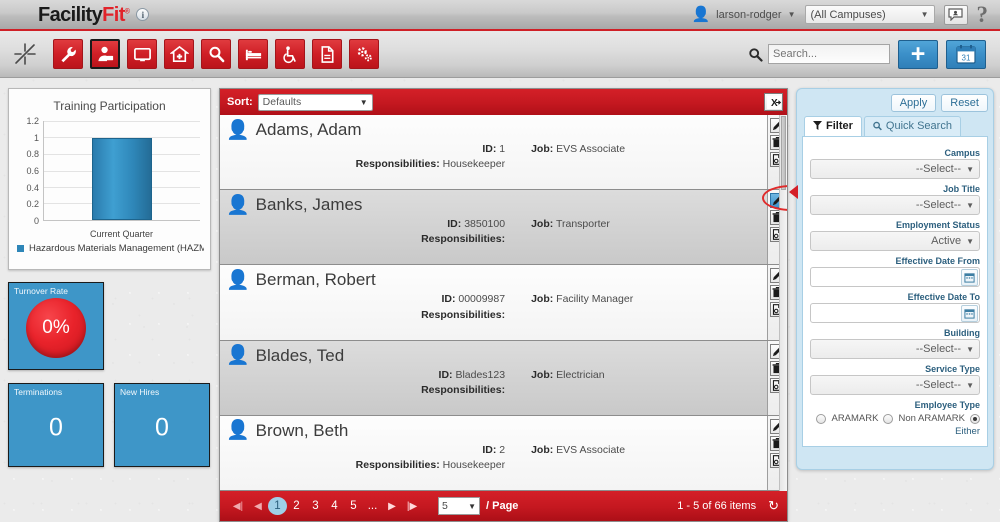 The image size is (1000, 522). I want to click on kpi-label: New Hires, so click(140, 392).